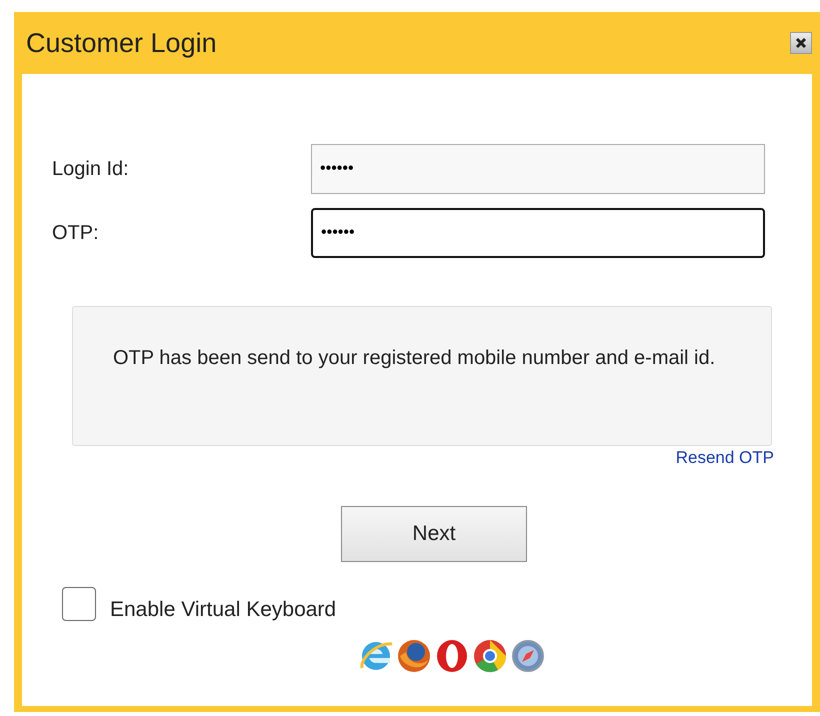  Describe the element at coordinates (528, 656) in the screenshot. I see `compass-icon` at that location.